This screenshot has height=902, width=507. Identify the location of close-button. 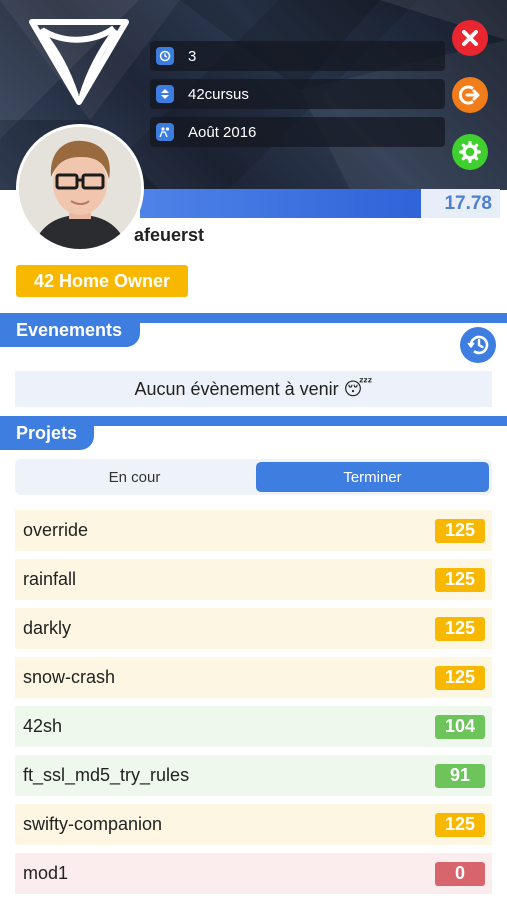
(470, 38).